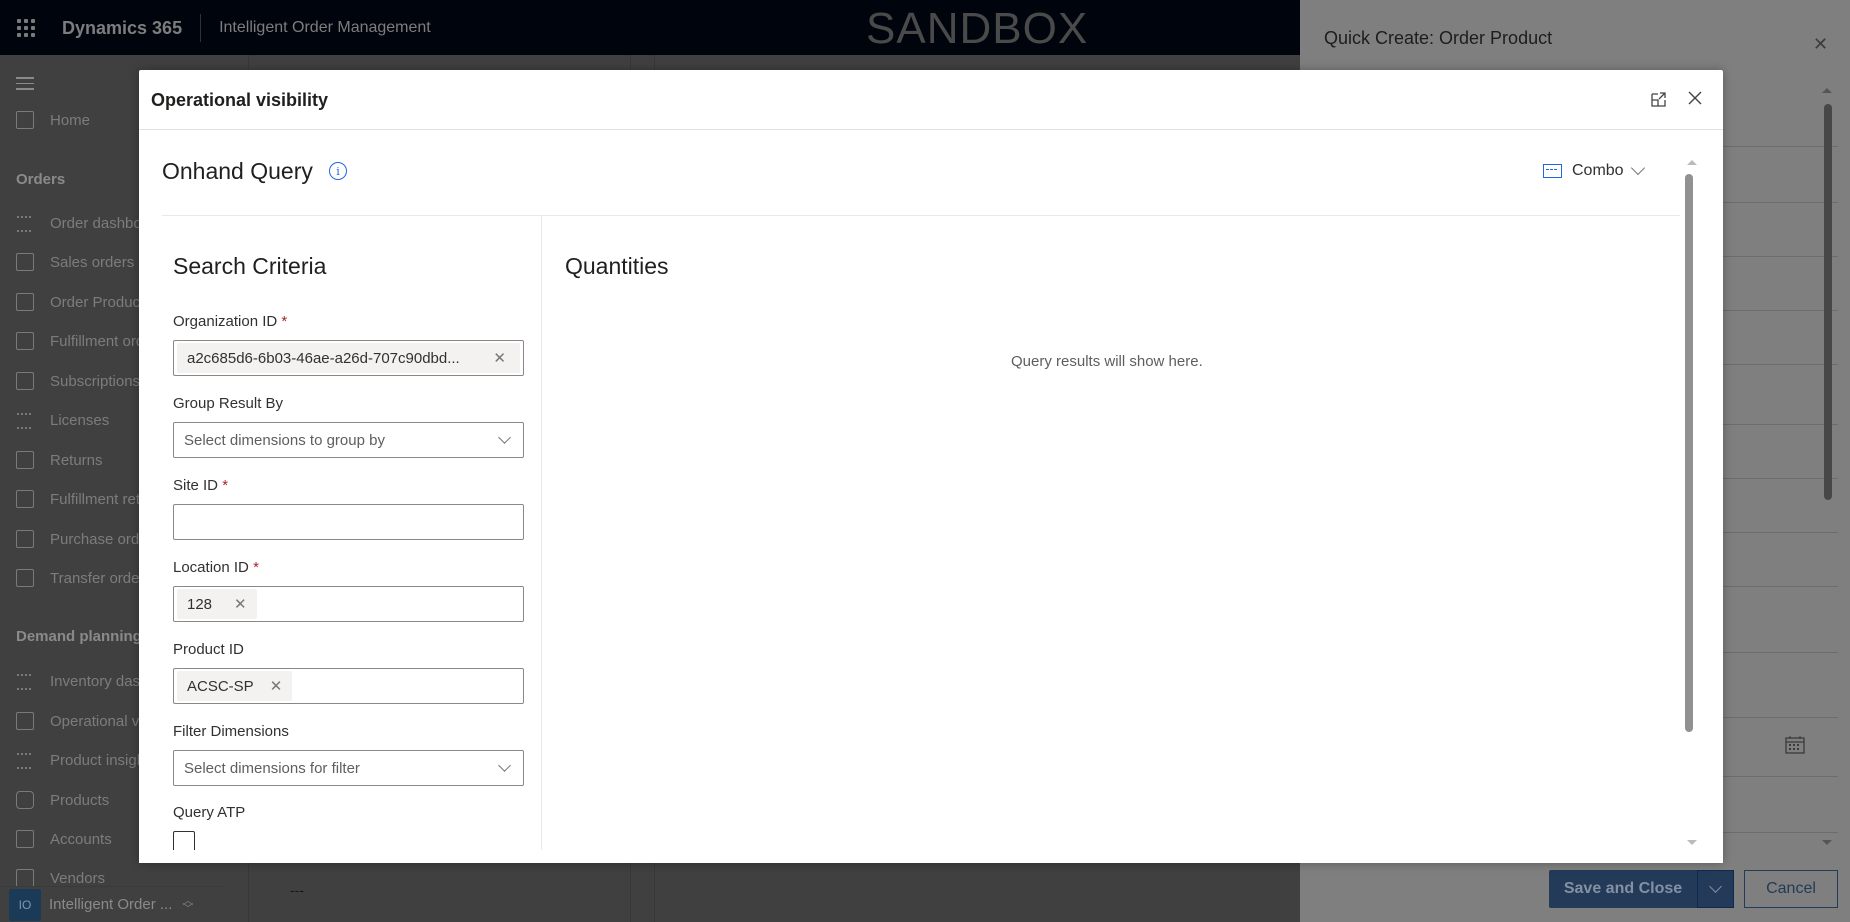 The height and width of the screenshot is (922, 1850). Describe the element at coordinates (348, 522) in the screenshot. I see `site-id-input` at that location.